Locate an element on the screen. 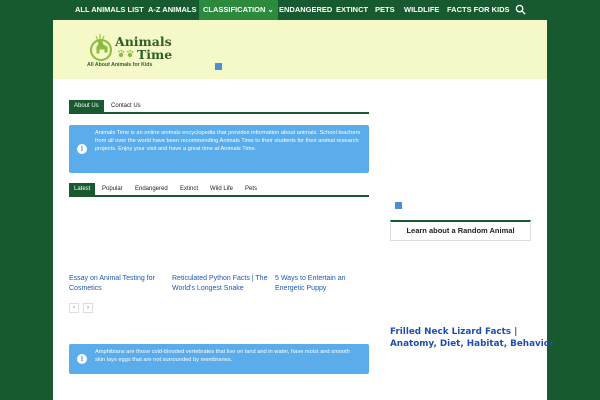 The image size is (600, 400). nav-item-extinct: EXTINCT is located at coordinates (352, 10).